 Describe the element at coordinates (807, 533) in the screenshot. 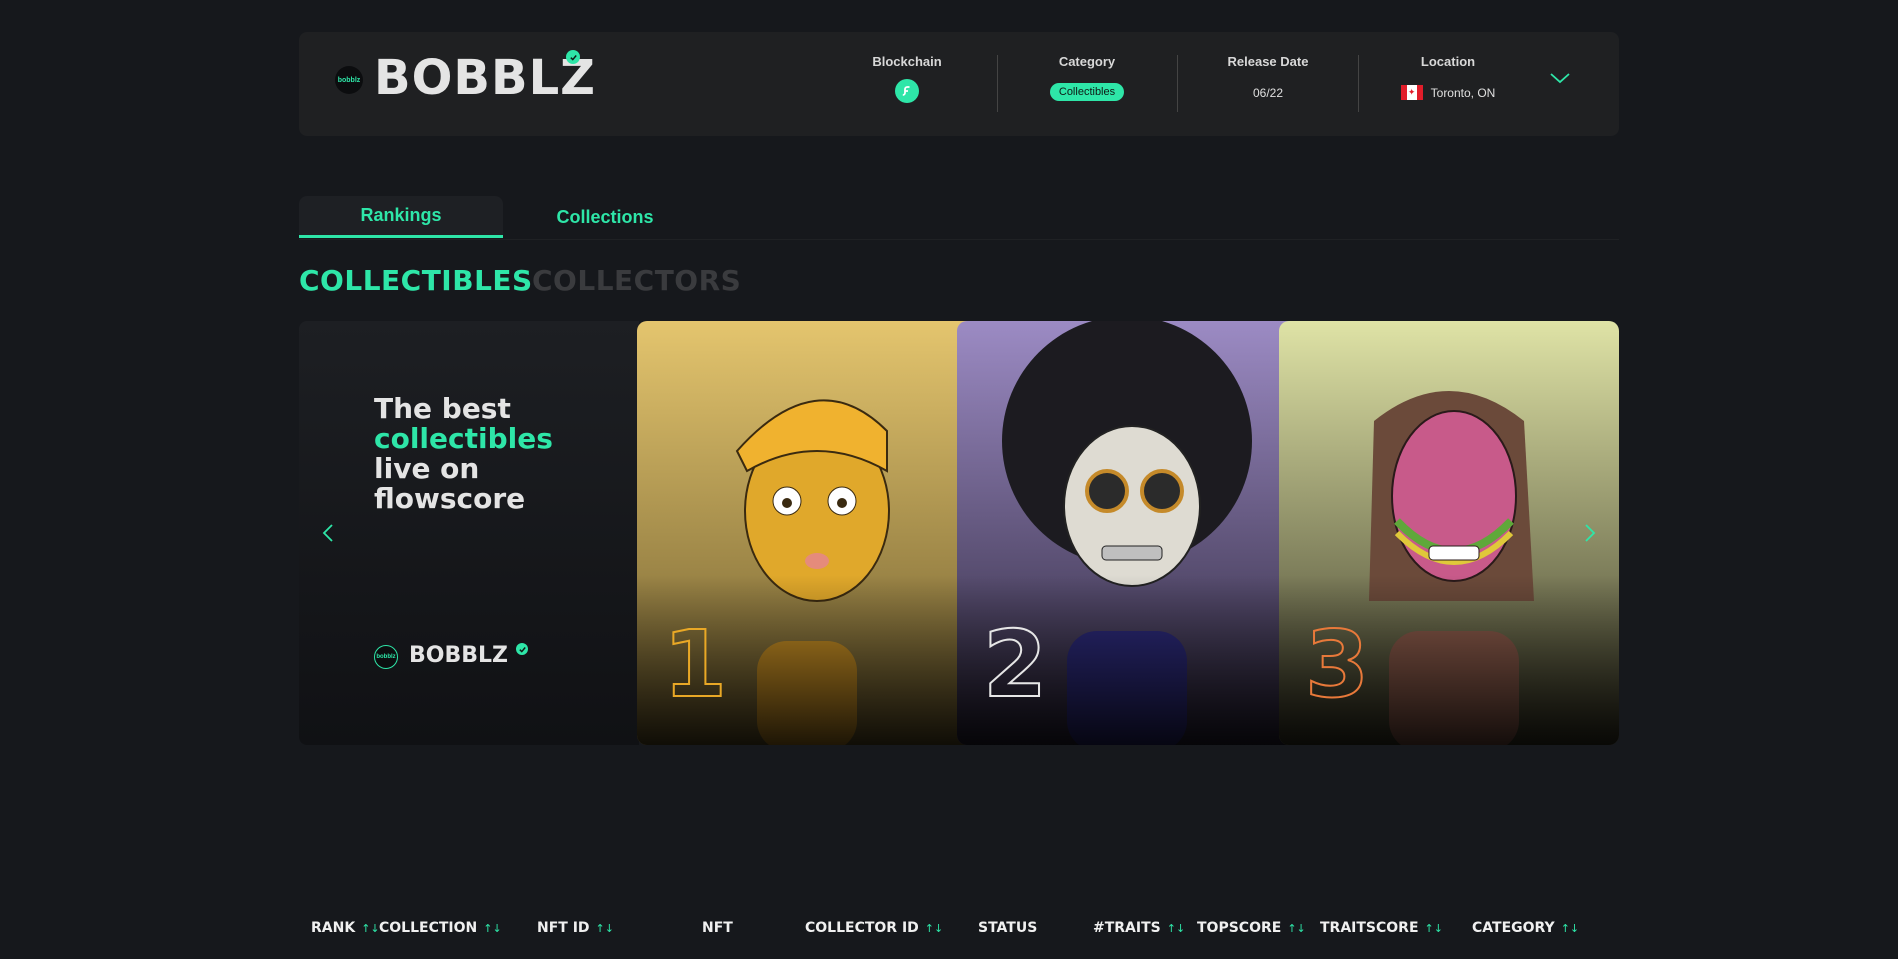

I see `rank-1-card: 1` at that location.